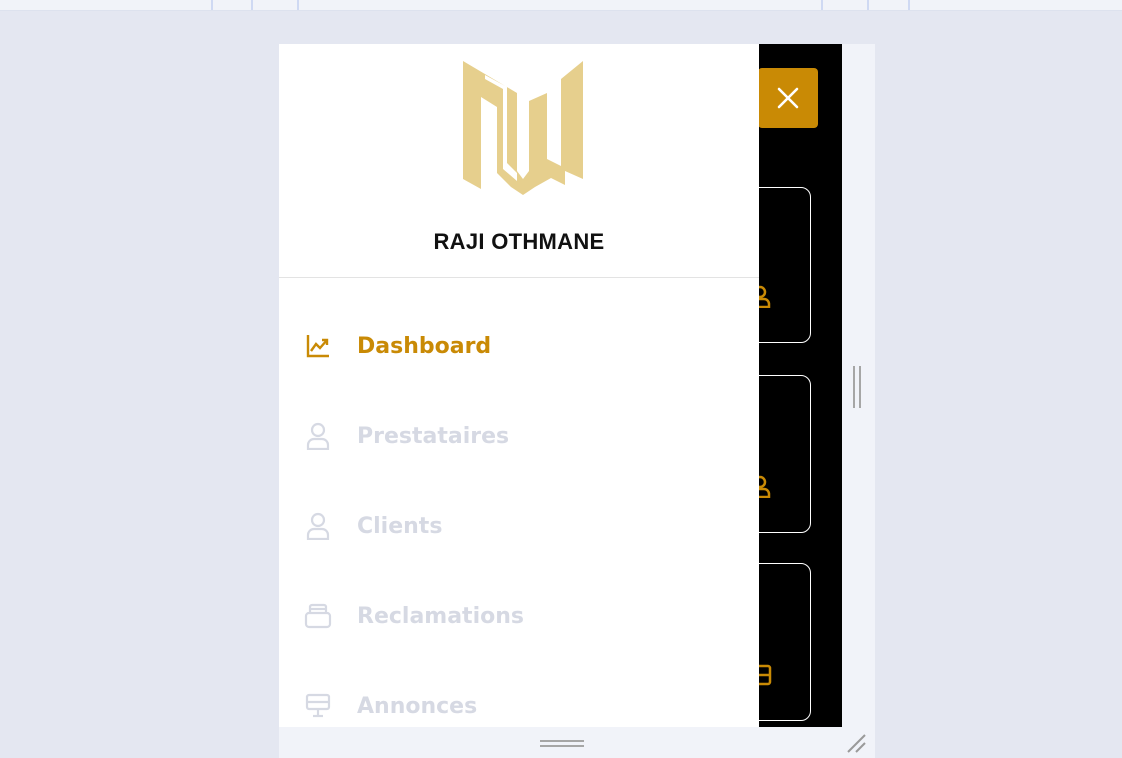 This screenshot has width=1122, height=758. I want to click on close-drawer-button, so click(788, 98).